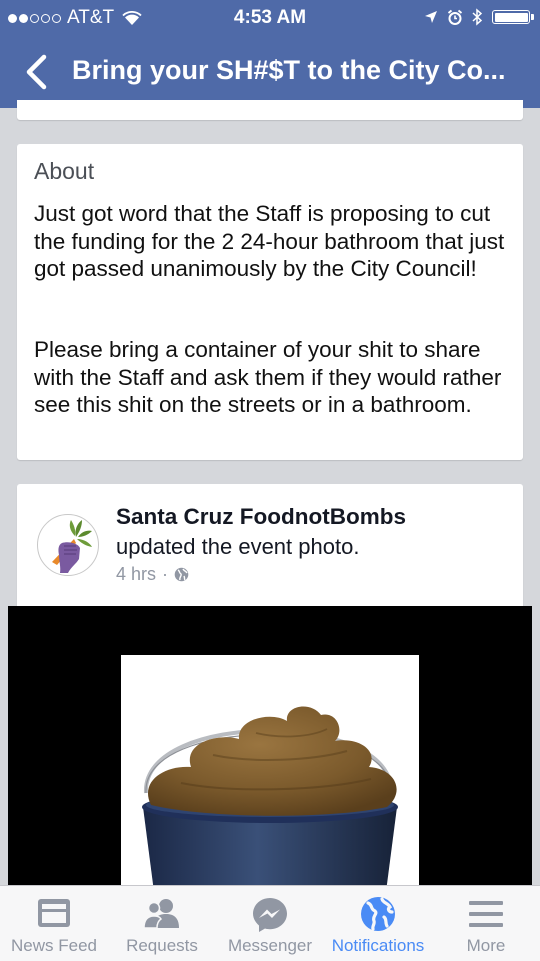 Image resolution: width=540 pixels, height=961 pixels. Describe the element at coordinates (37, 72) in the screenshot. I see `back-chevron-icon` at that location.